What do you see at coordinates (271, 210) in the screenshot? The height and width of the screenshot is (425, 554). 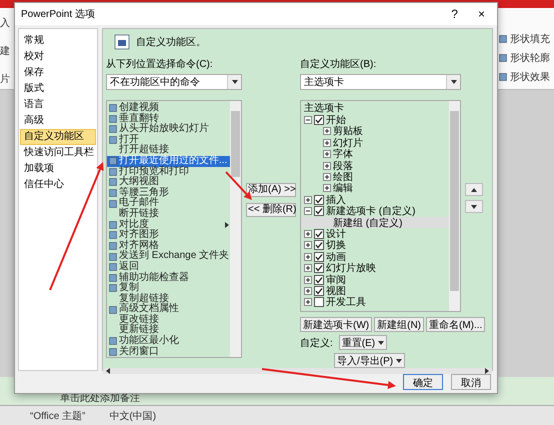 I see `remove-button: << 删除(R)` at bounding box center [271, 210].